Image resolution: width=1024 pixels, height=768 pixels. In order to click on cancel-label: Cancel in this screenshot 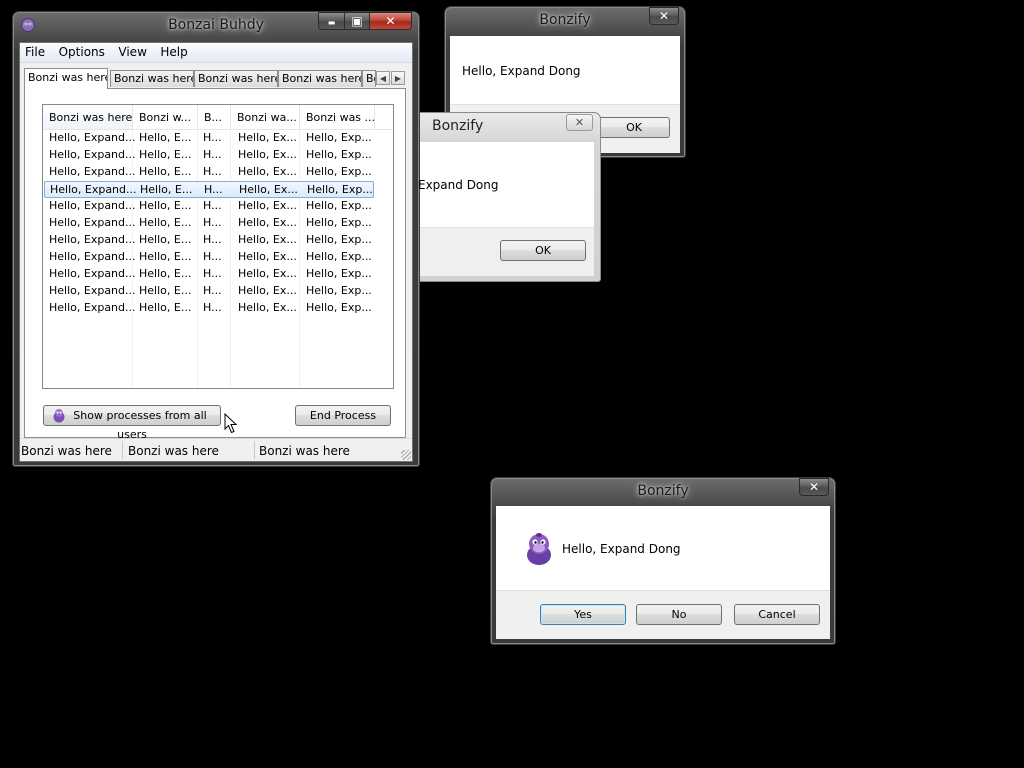, I will do `click(777, 614)`.